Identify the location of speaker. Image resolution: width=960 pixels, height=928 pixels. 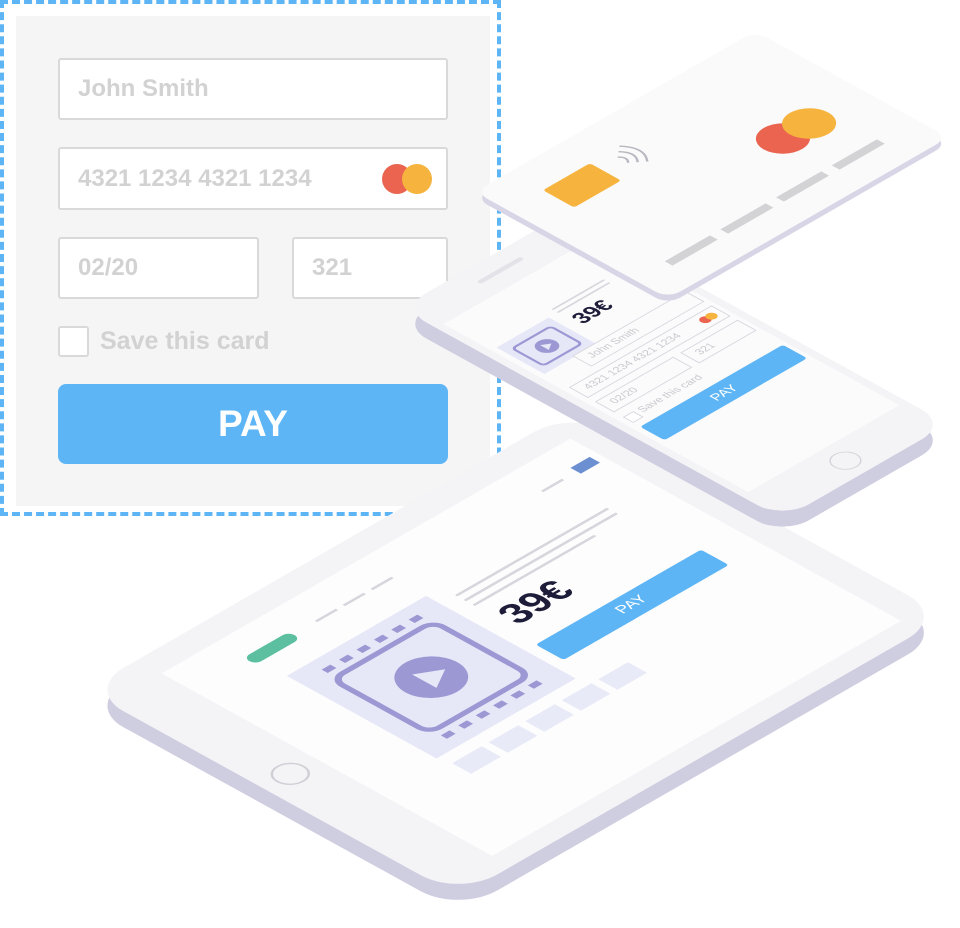
(500, 270).